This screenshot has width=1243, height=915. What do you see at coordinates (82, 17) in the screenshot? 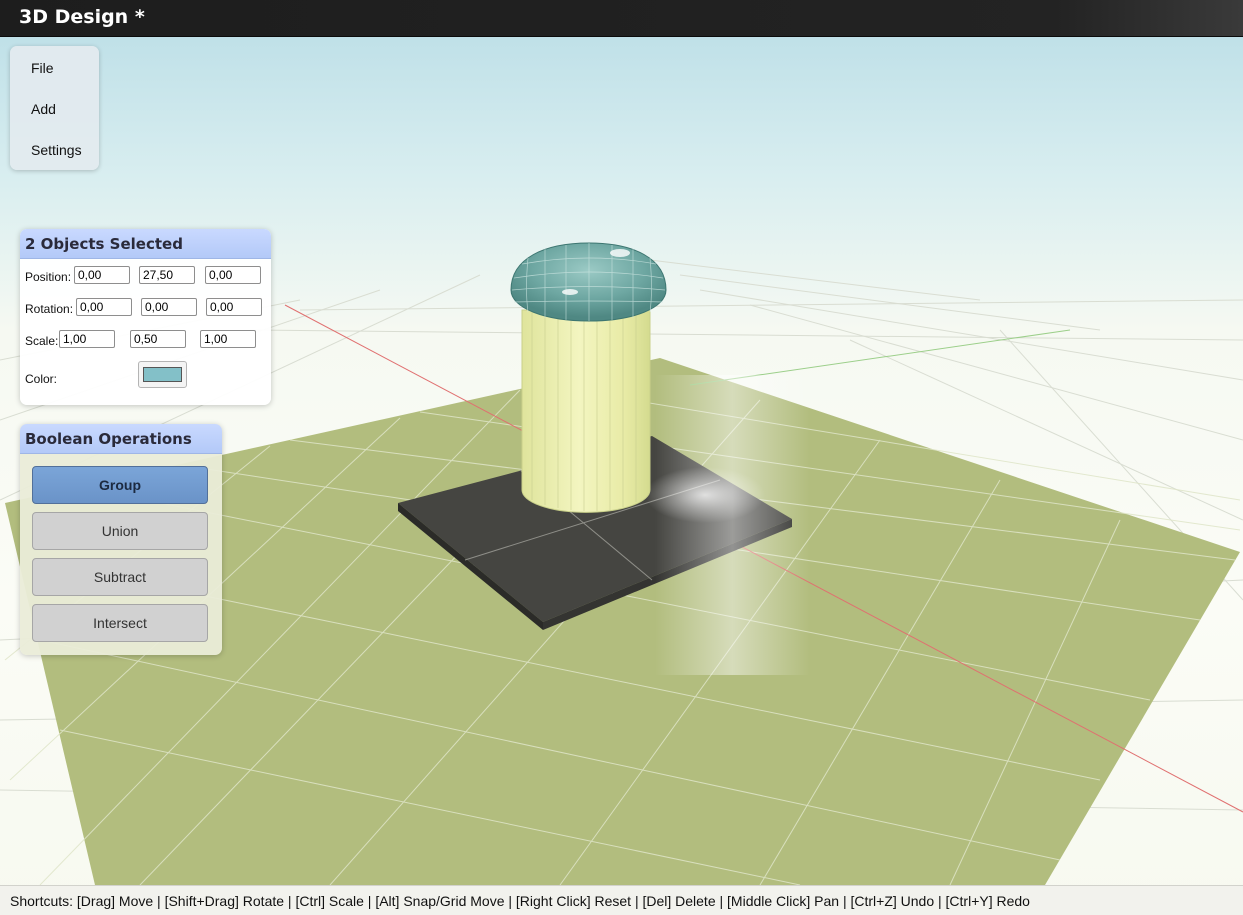
I see `app-title: 3D Design *` at bounding box center [82, 17].